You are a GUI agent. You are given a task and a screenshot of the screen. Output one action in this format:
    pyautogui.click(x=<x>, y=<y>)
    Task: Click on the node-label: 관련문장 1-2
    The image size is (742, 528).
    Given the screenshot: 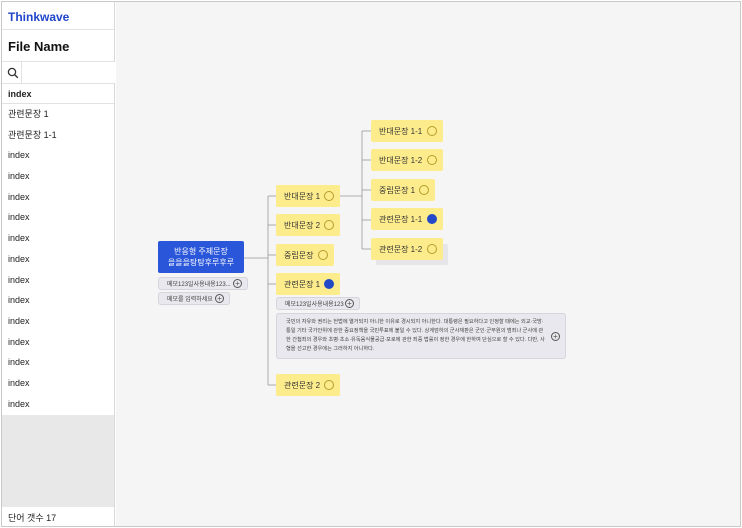 What is the action you would take?
    pyautogui.click(x=401, y=249)
    